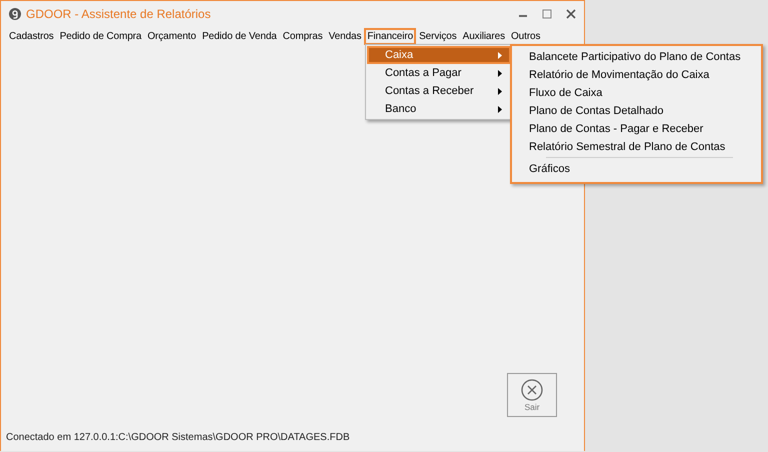  Describe the element at coordinates (345, 36) in the screenshot. I see `menu-item: Vendas` at that location.